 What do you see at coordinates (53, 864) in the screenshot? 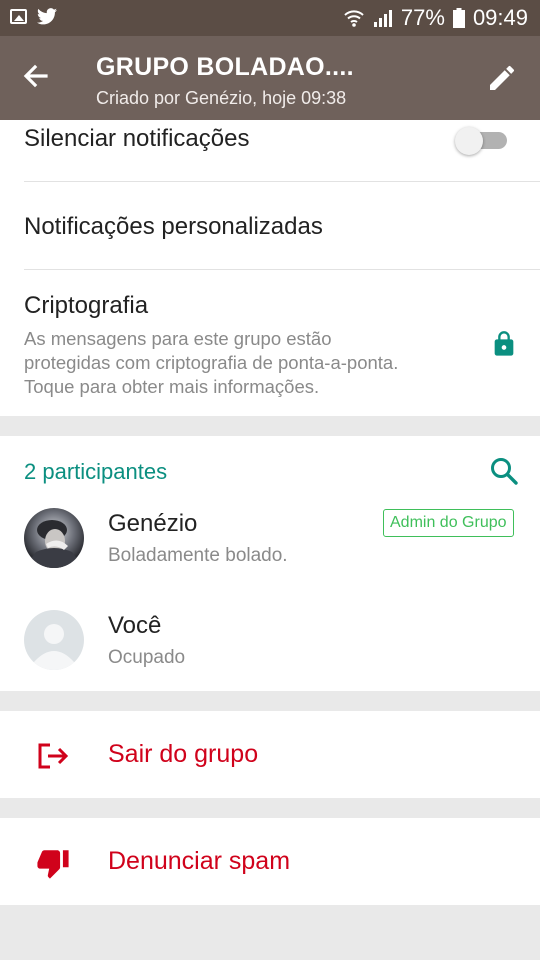
I see `thumbs-down-icon` at bounding box center [53, 864].